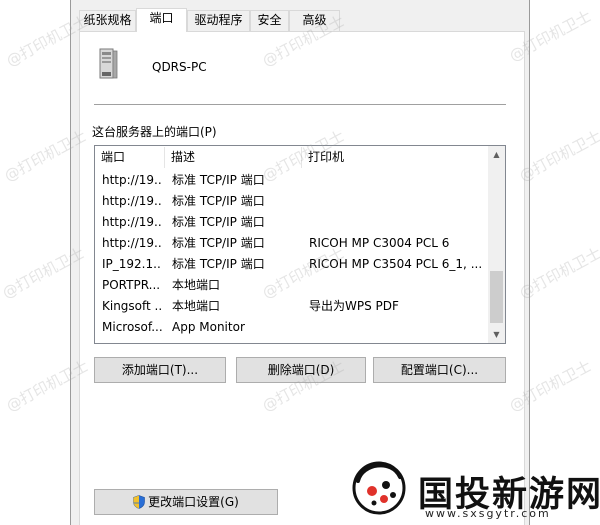  What do you see at coordinates (529, 262) in the screenshot?
I see `dialog-border-right` at bounding box center [529, 262].